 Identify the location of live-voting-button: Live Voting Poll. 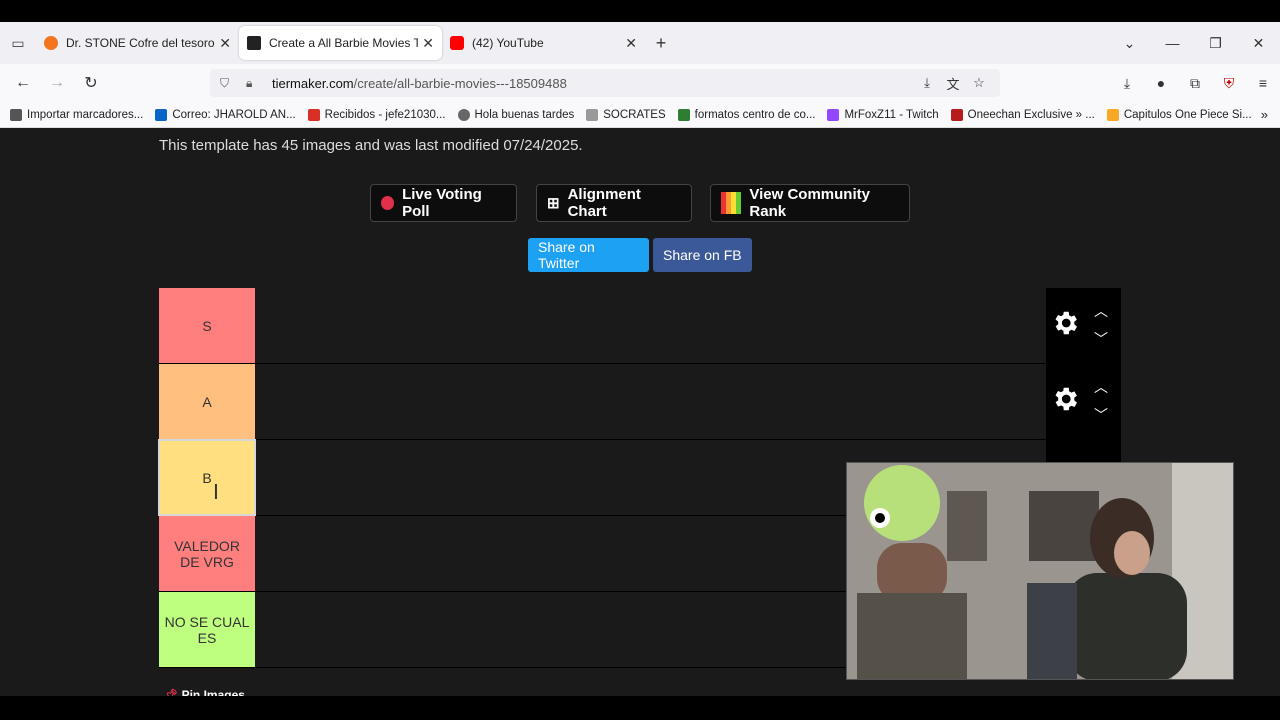
(443, 203).